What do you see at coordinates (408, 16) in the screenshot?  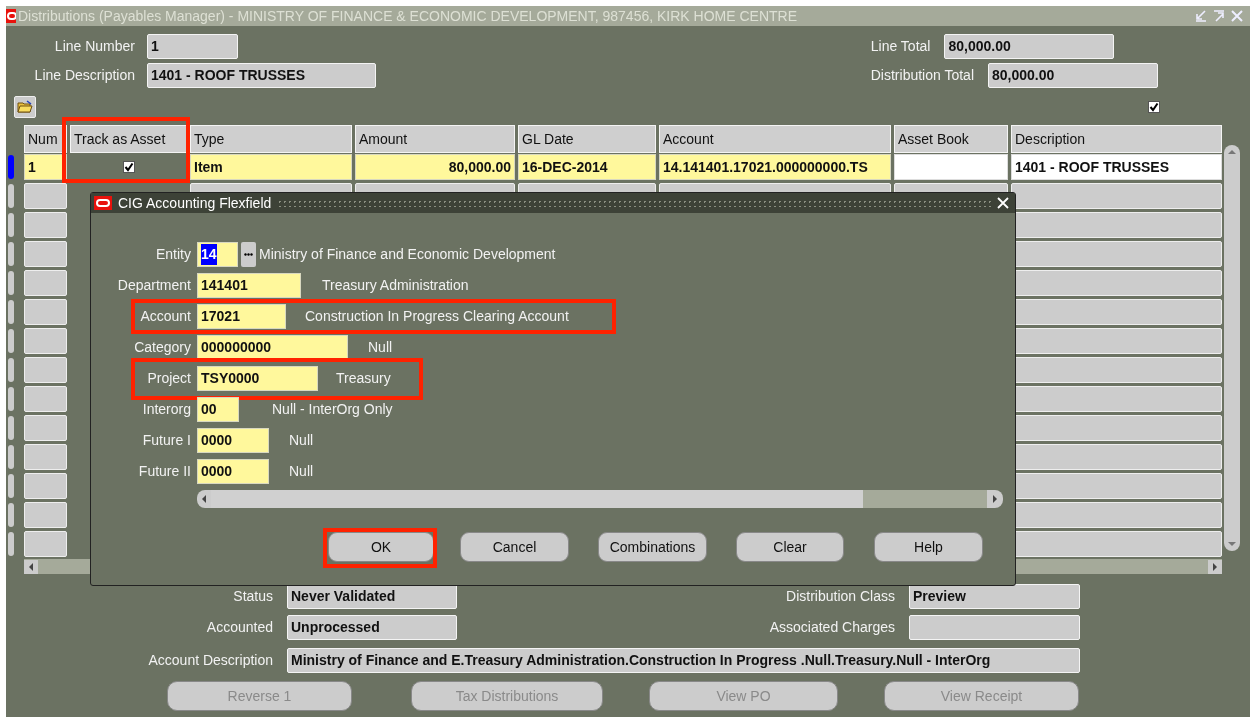 I see `window-title: Distributions (Payables Manager) - MINISTRY OF FINANCE & ECONOMIC DEVELOPMENT, 987456, KIRK HOME CENTRE` at bounding box center [408, 16].